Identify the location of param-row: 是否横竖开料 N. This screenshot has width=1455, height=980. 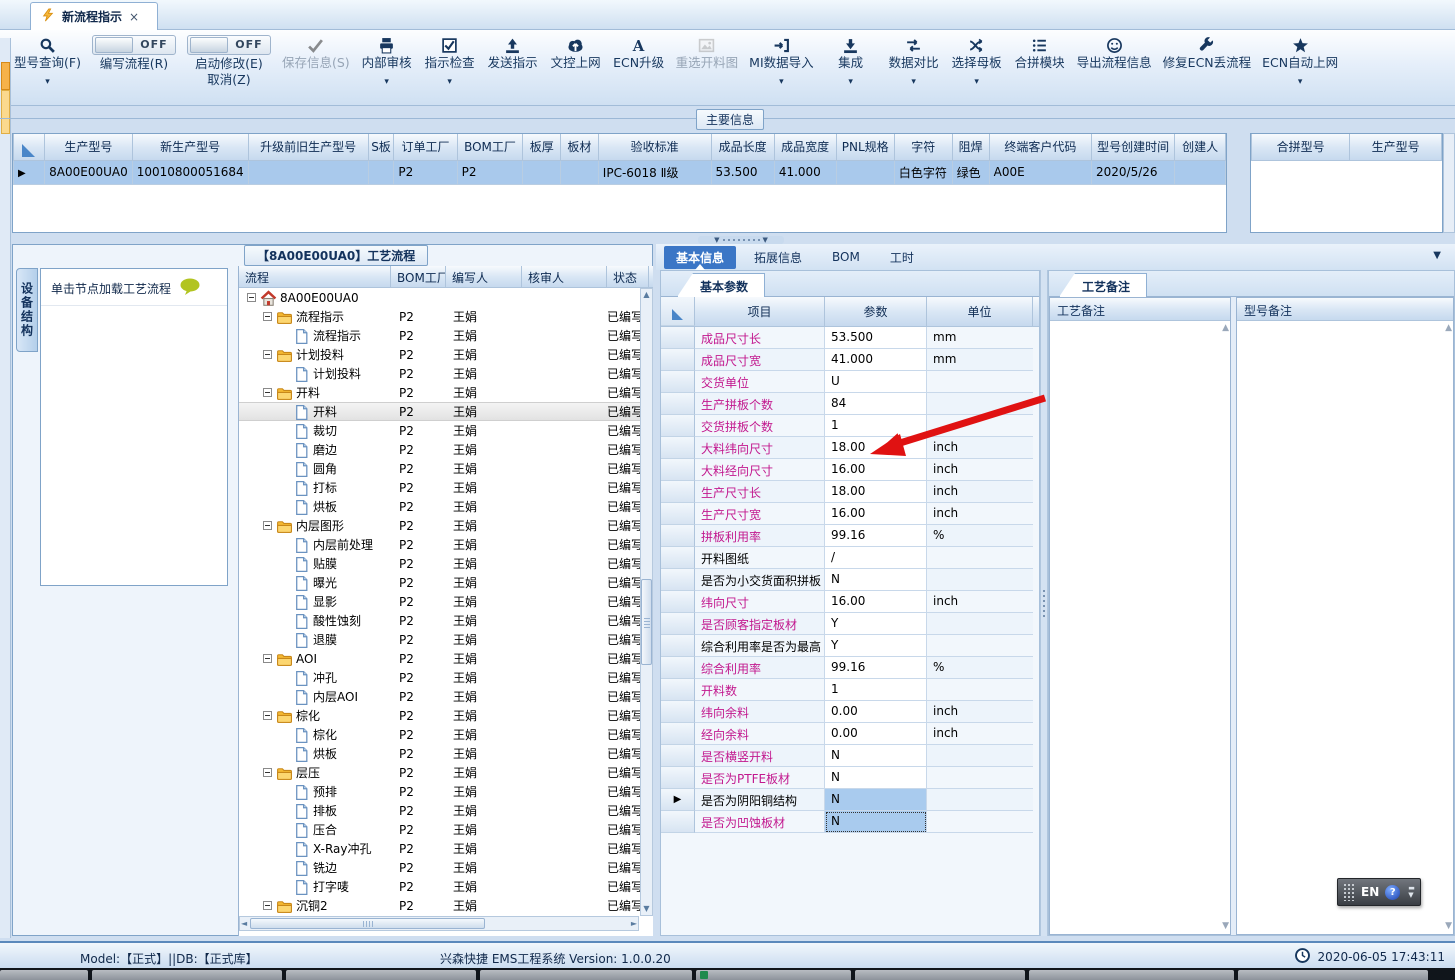
(850, 756).